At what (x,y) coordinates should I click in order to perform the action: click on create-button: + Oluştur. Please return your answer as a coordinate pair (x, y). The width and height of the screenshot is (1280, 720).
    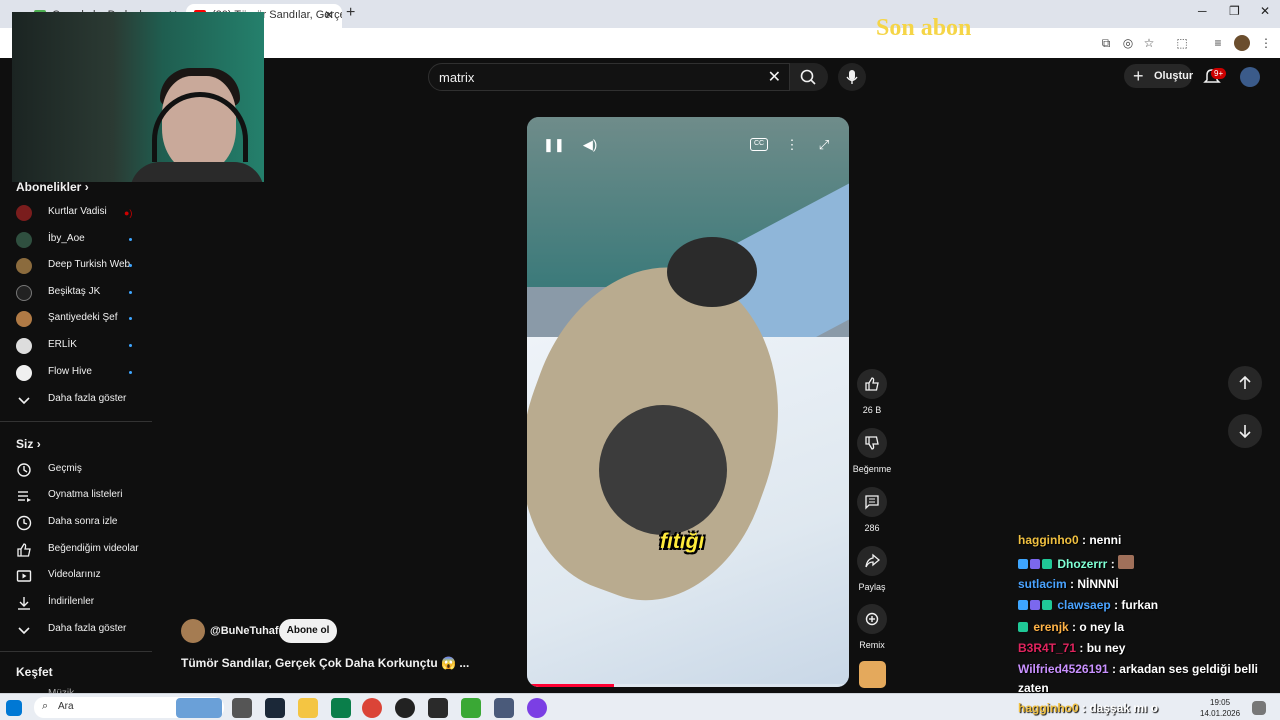
    Looking at the image, I should click on (1158, 76).